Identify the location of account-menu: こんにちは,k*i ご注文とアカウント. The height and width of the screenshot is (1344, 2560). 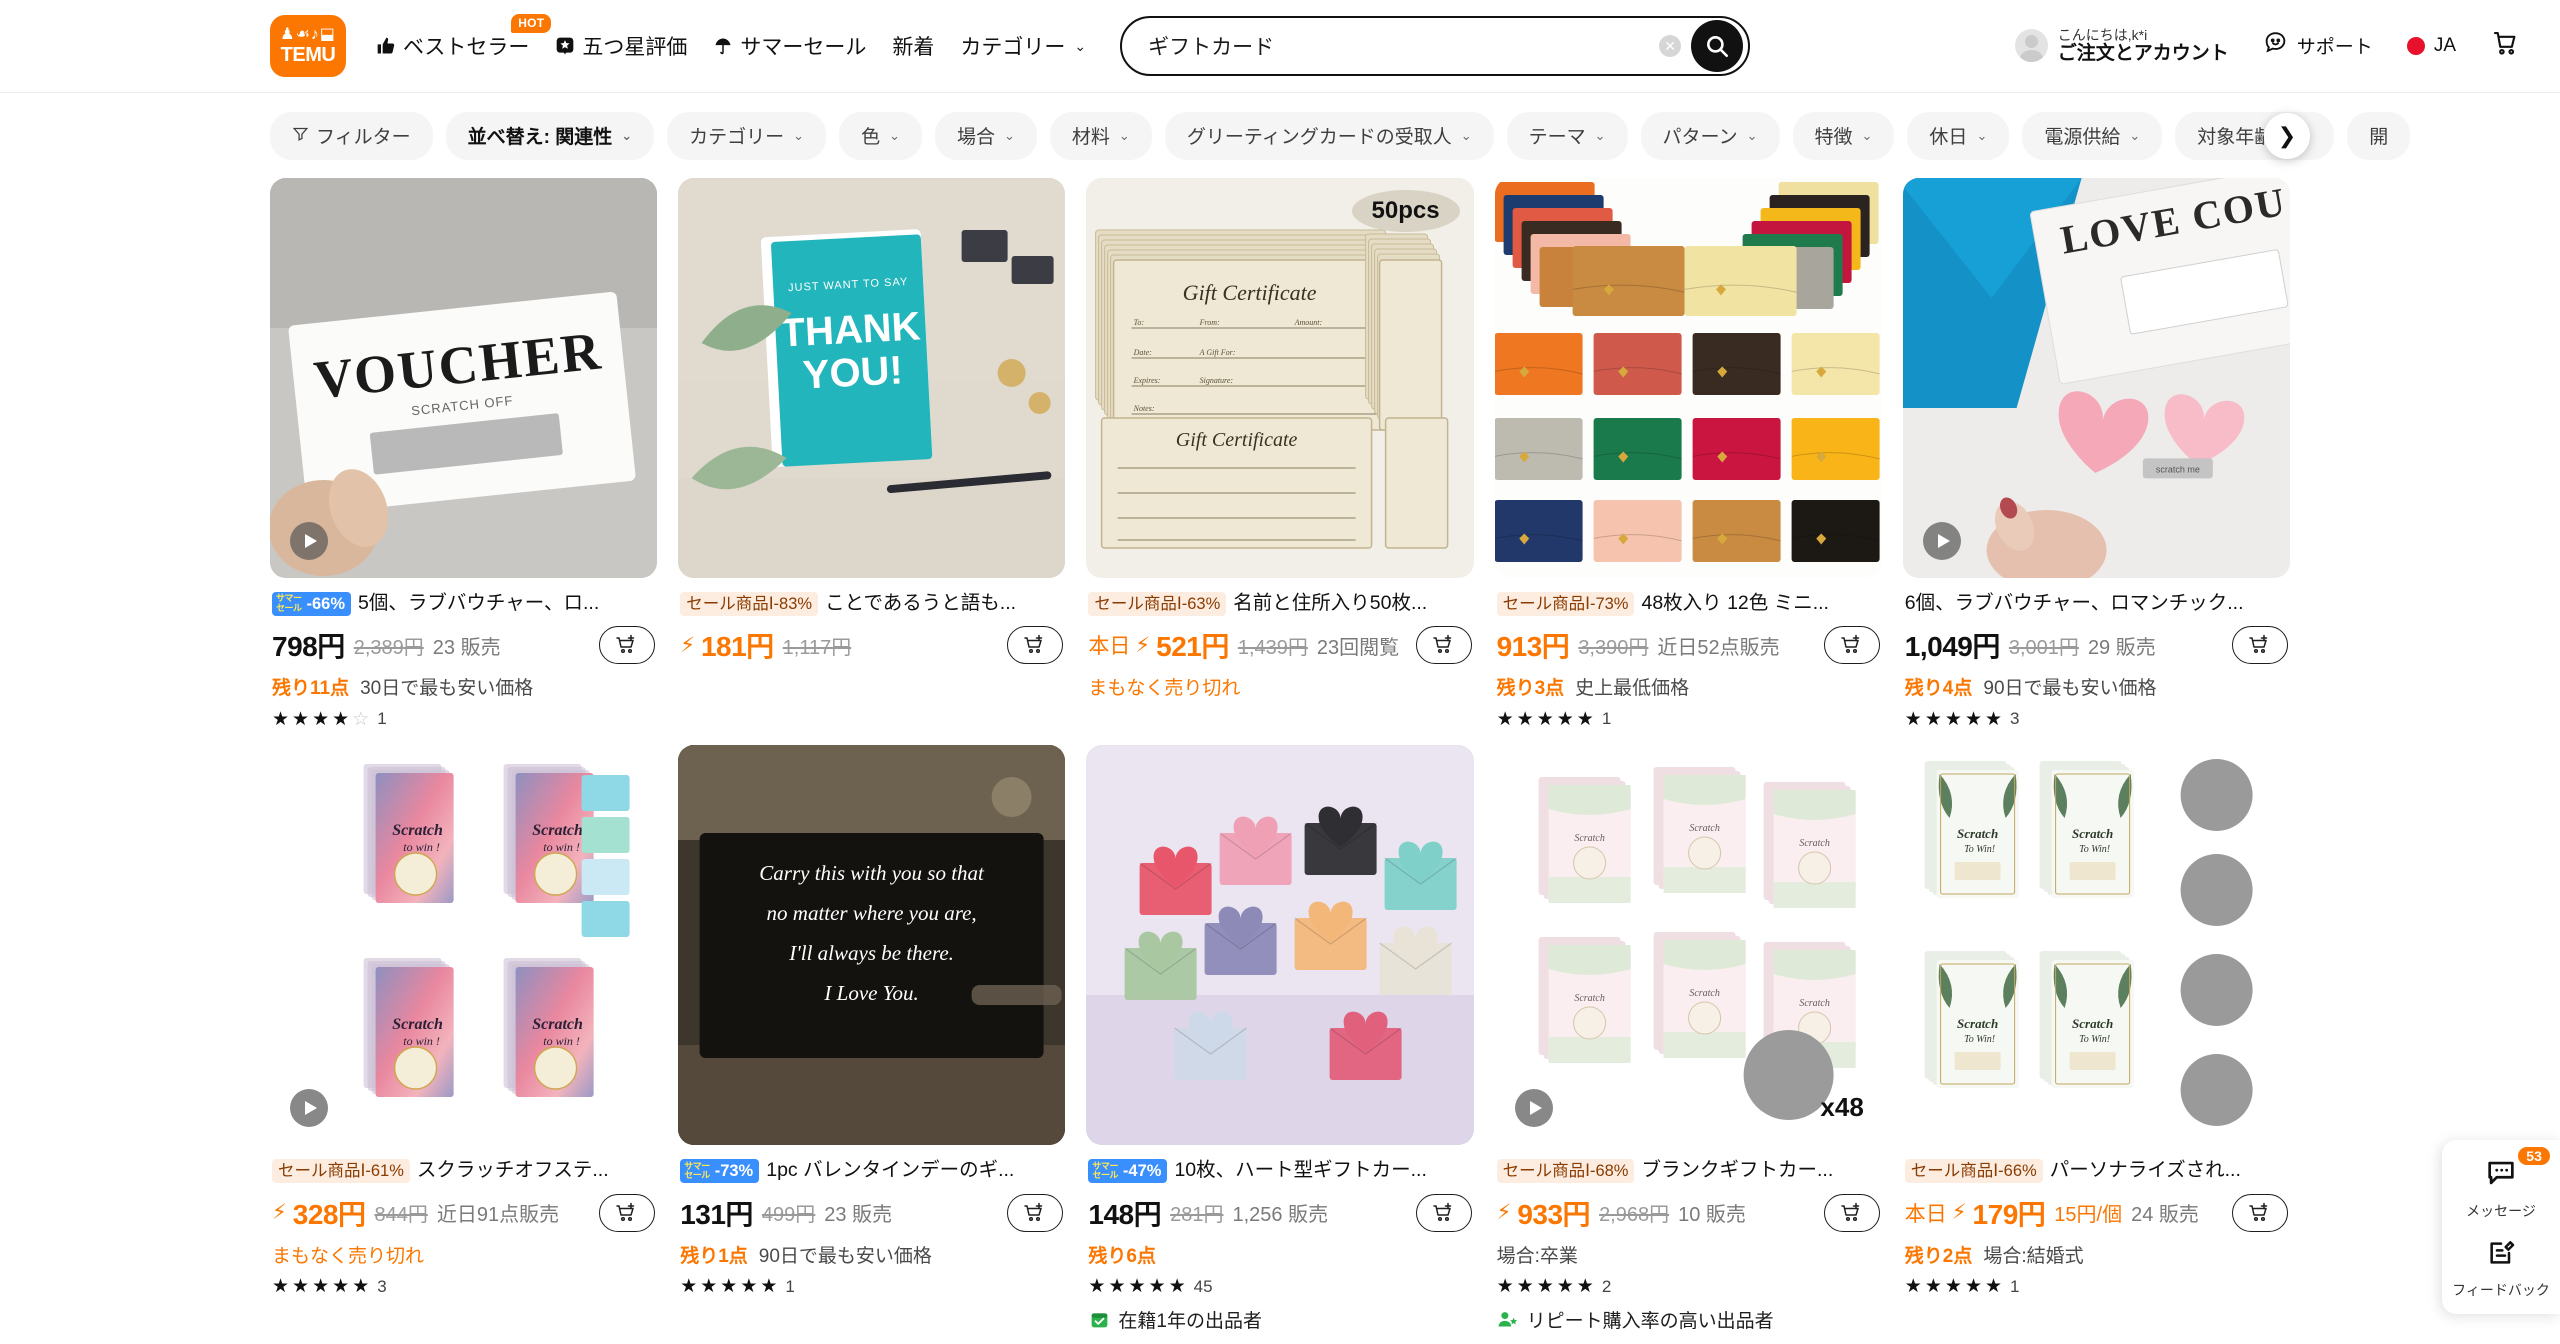
(2121, 46).